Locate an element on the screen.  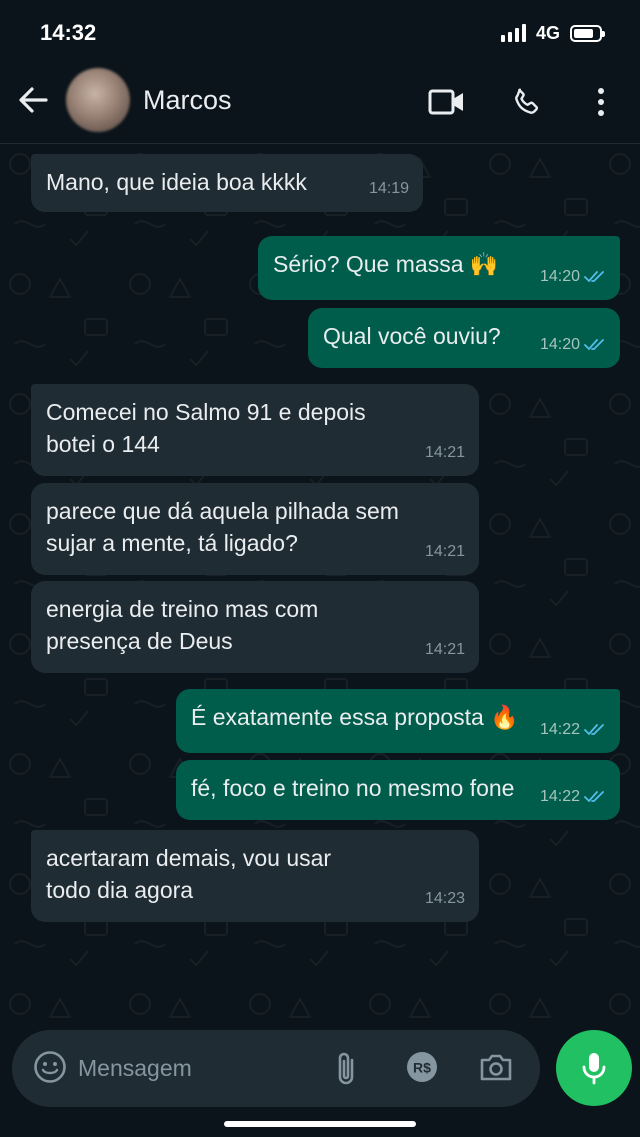
phone-call-icon is located at coordinates (527, 102).